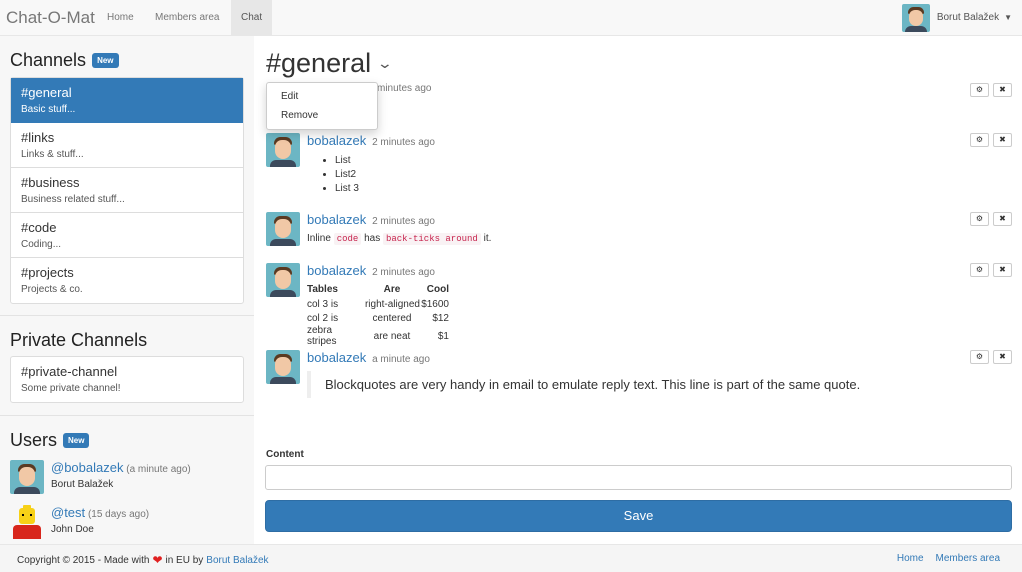 This screenshot has width=1022, height=572. I want to click on channel-title: #general ⌄, so click(329, 63).